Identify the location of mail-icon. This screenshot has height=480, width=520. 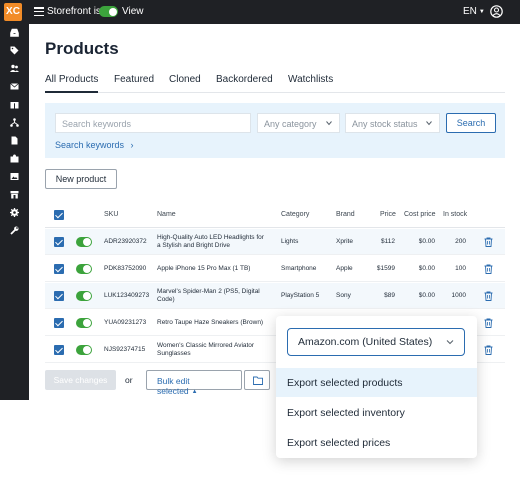
(14, 86).